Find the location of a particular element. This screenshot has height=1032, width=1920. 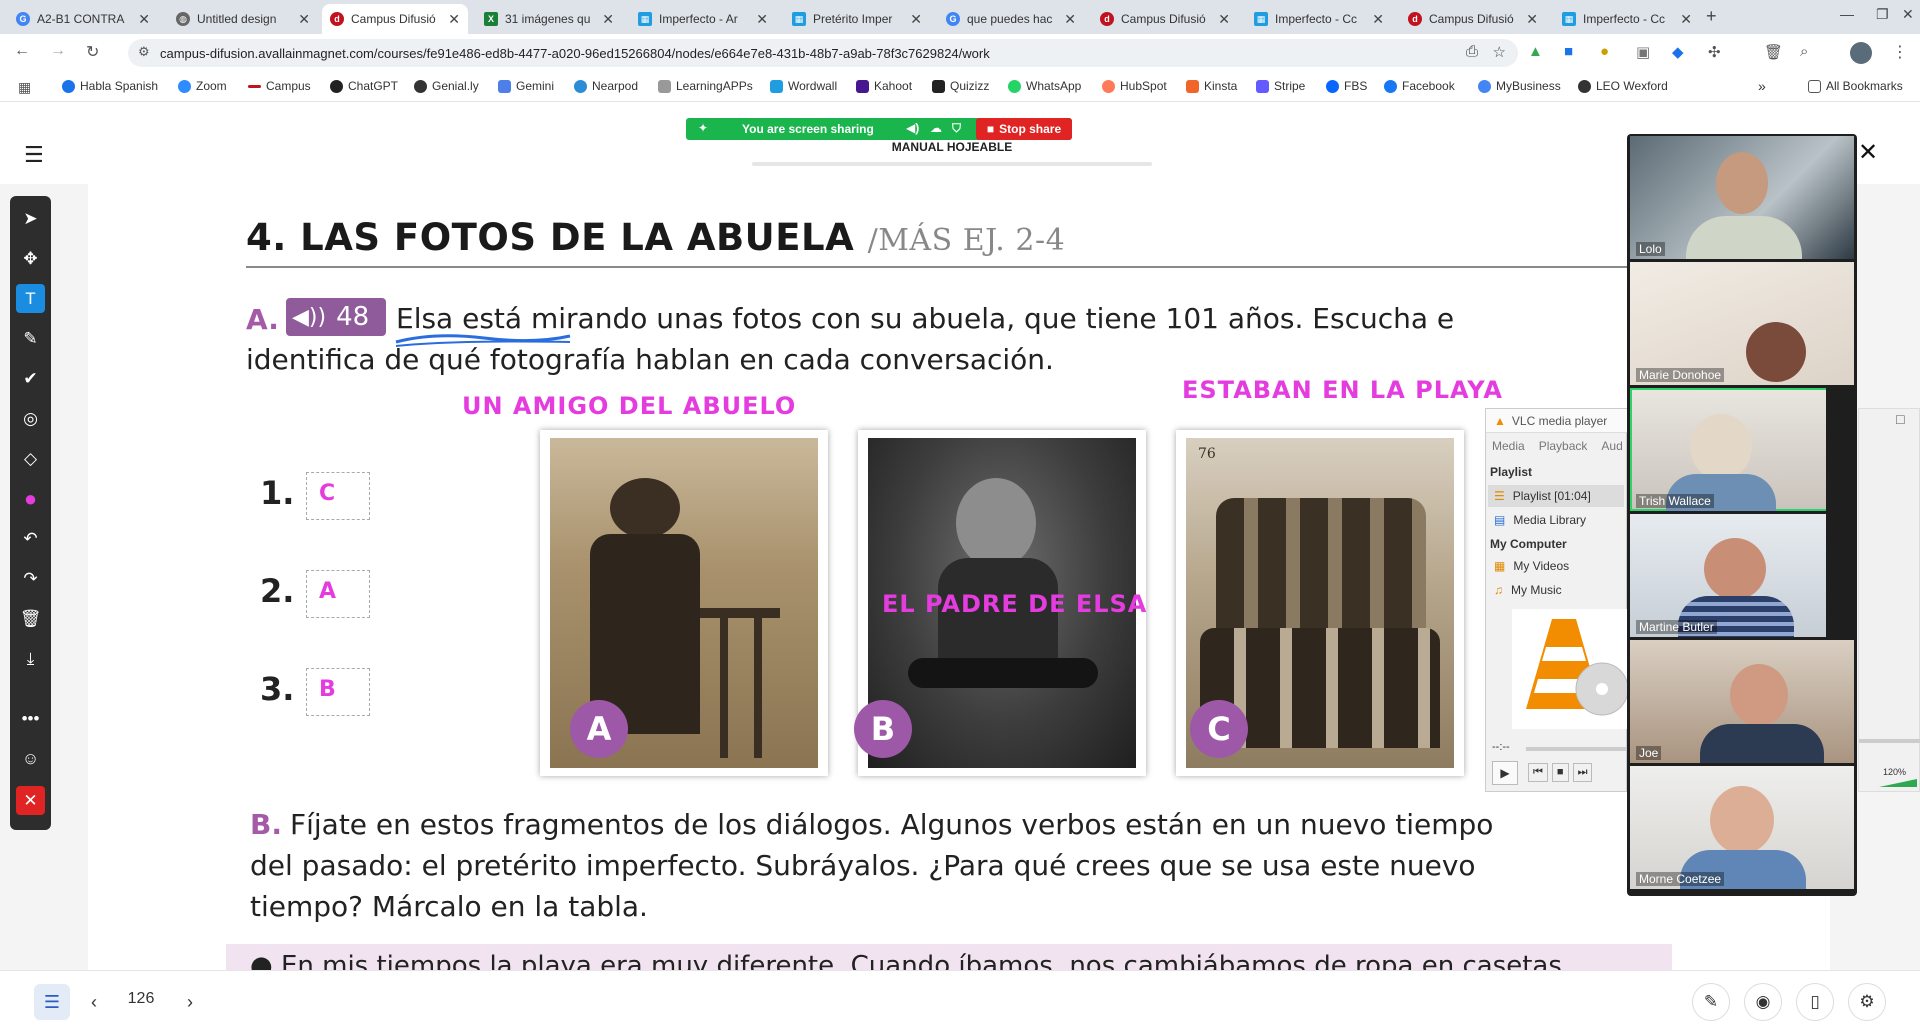

pin-icon: ✦ is located at coordinates (703, 128).